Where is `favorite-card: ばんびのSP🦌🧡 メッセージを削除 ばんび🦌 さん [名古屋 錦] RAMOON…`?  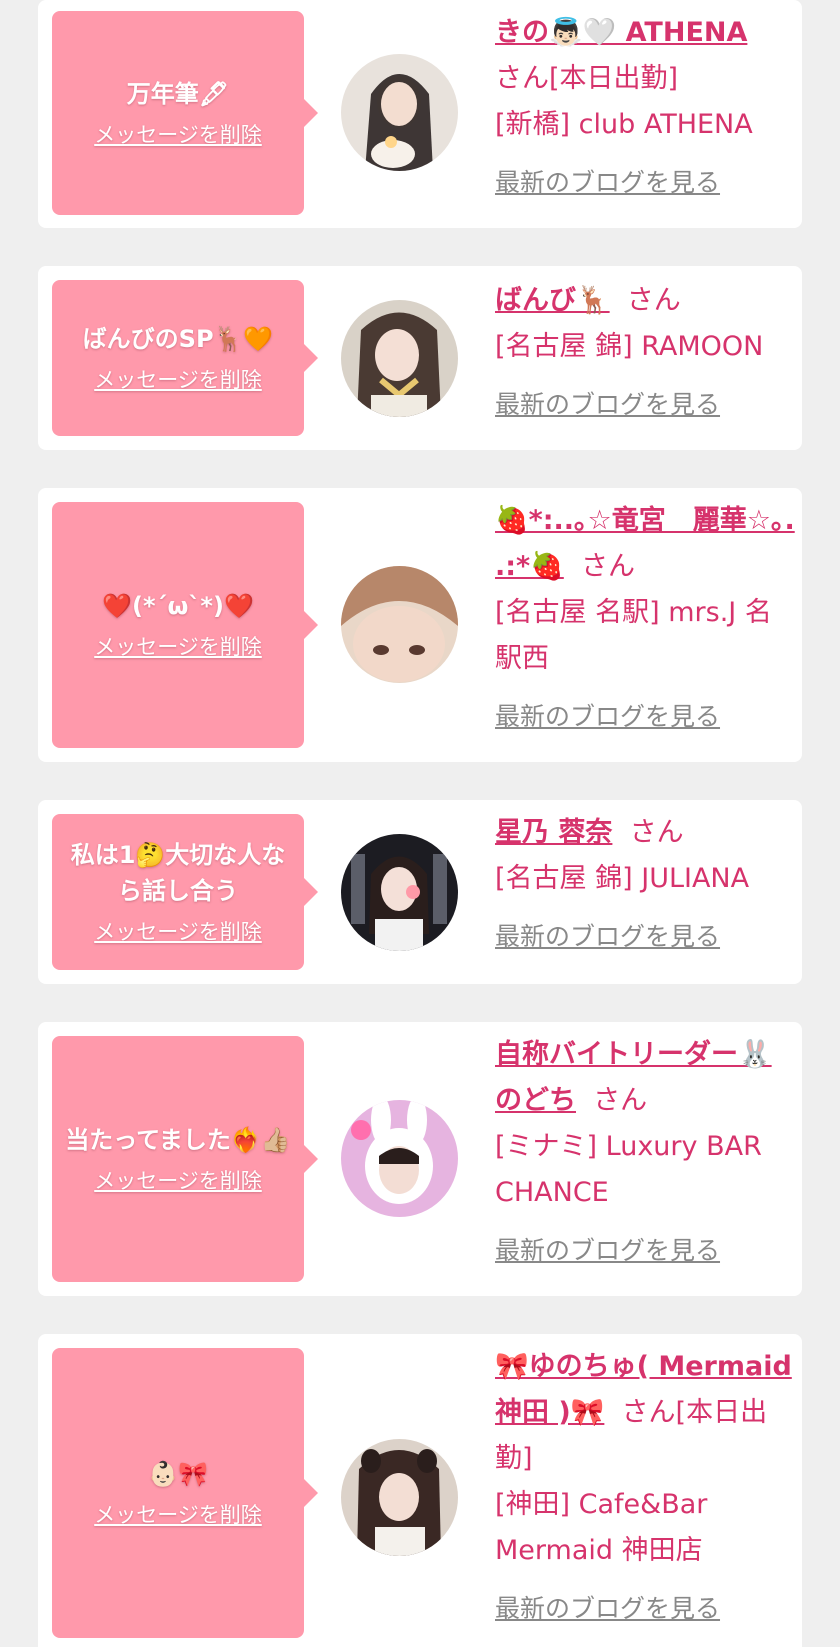
favorite-card: ばんびのSP🦌🧡 メッセージを削除 ばんび🦌 さん [名古屋 錦] RAMOON… is located at coordinates (420, 358).